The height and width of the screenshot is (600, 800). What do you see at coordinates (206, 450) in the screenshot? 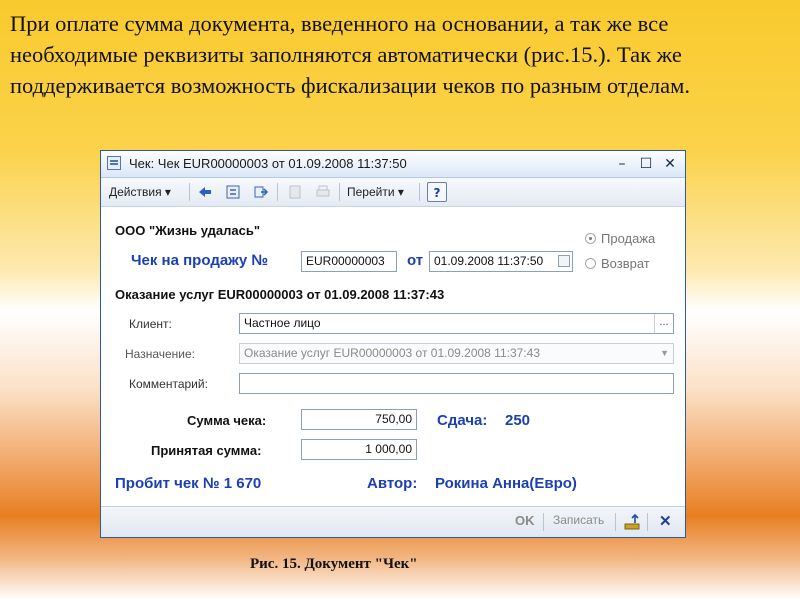
I see `accepted-sum-label: Принятая сумма:` at bounding box center [206, 450].